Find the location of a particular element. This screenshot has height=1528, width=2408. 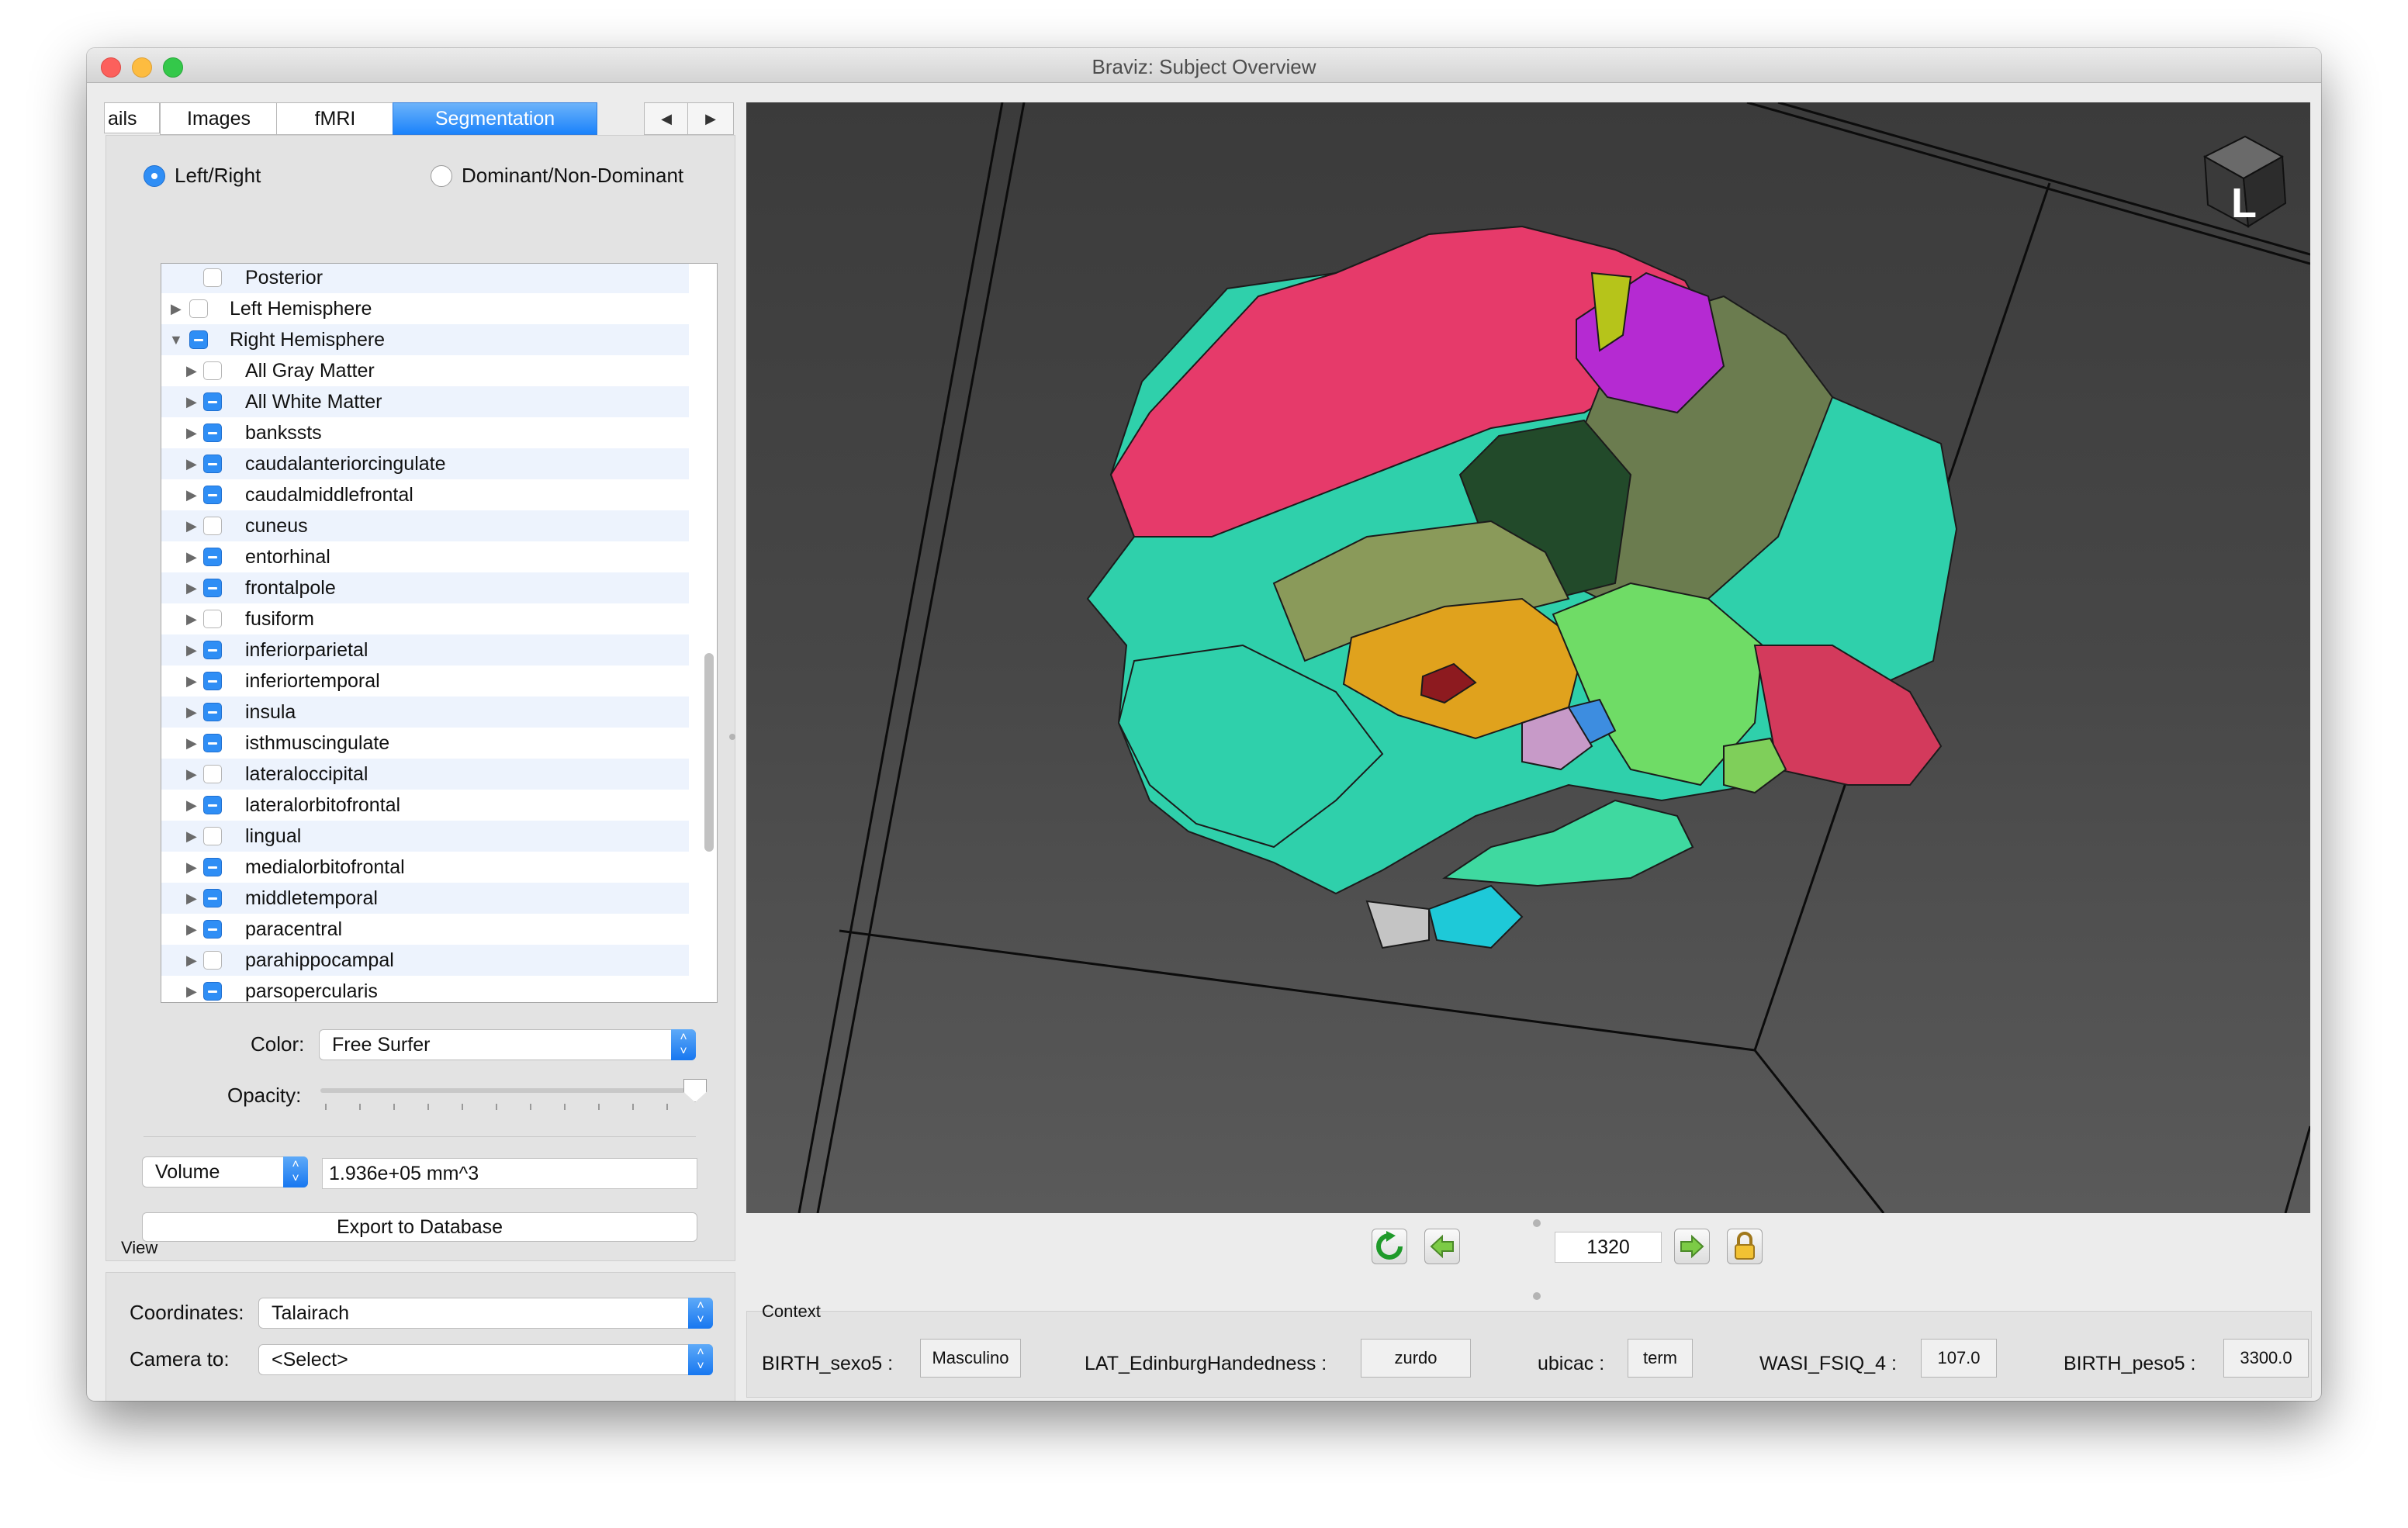

tree-row: ▶ inferiorparietal is located at coordinates (425, 649).